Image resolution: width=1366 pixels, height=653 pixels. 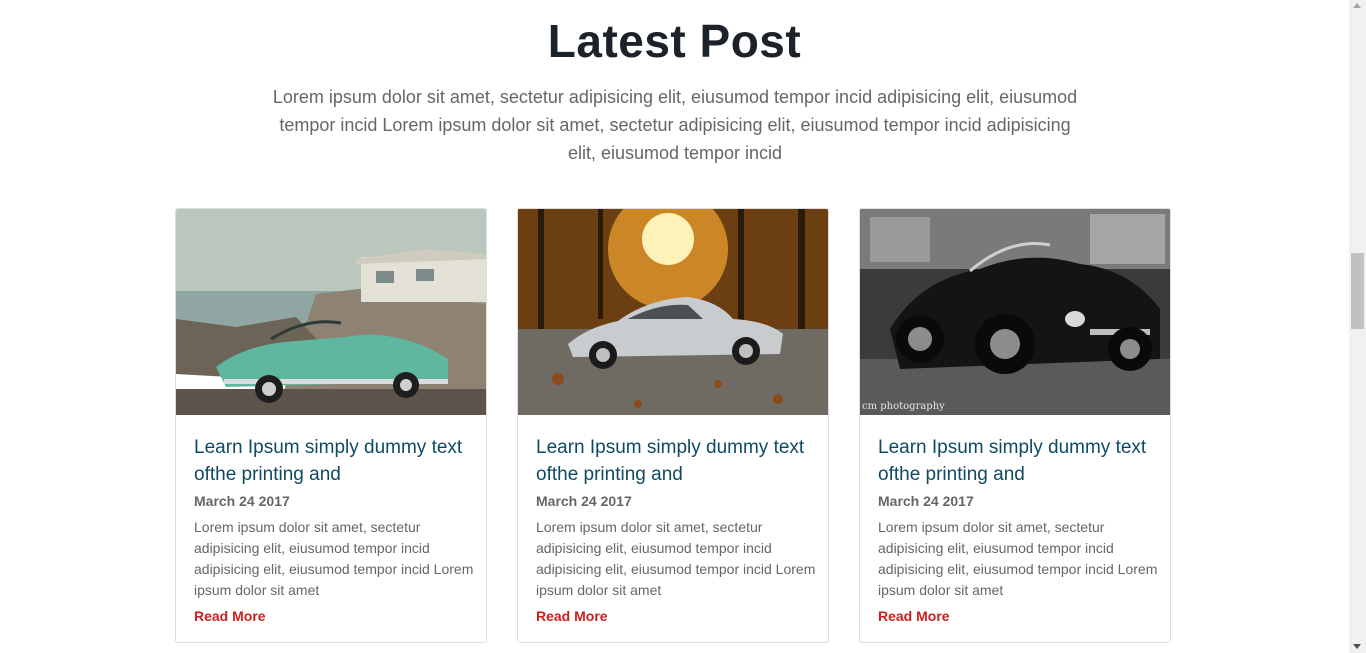 What do you see at coordinates (1357, 5) in the screenshot?
I see `scroll-up-arrow-icon` at bounding box center [1357, 5].